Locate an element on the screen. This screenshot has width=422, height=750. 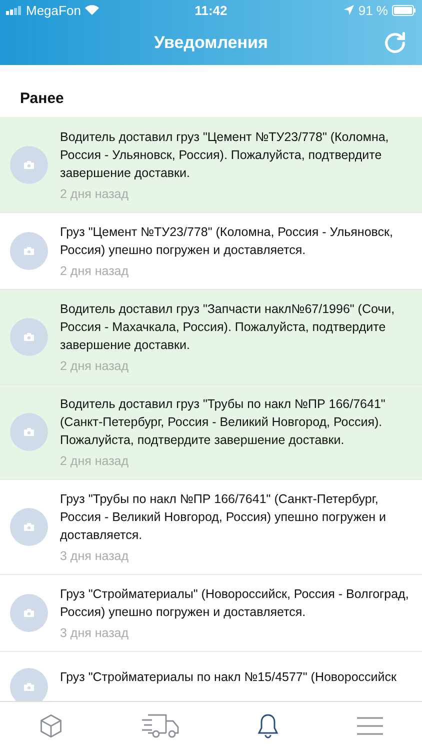
carrier-name: MegaFon is located at coordinates (53, 10).